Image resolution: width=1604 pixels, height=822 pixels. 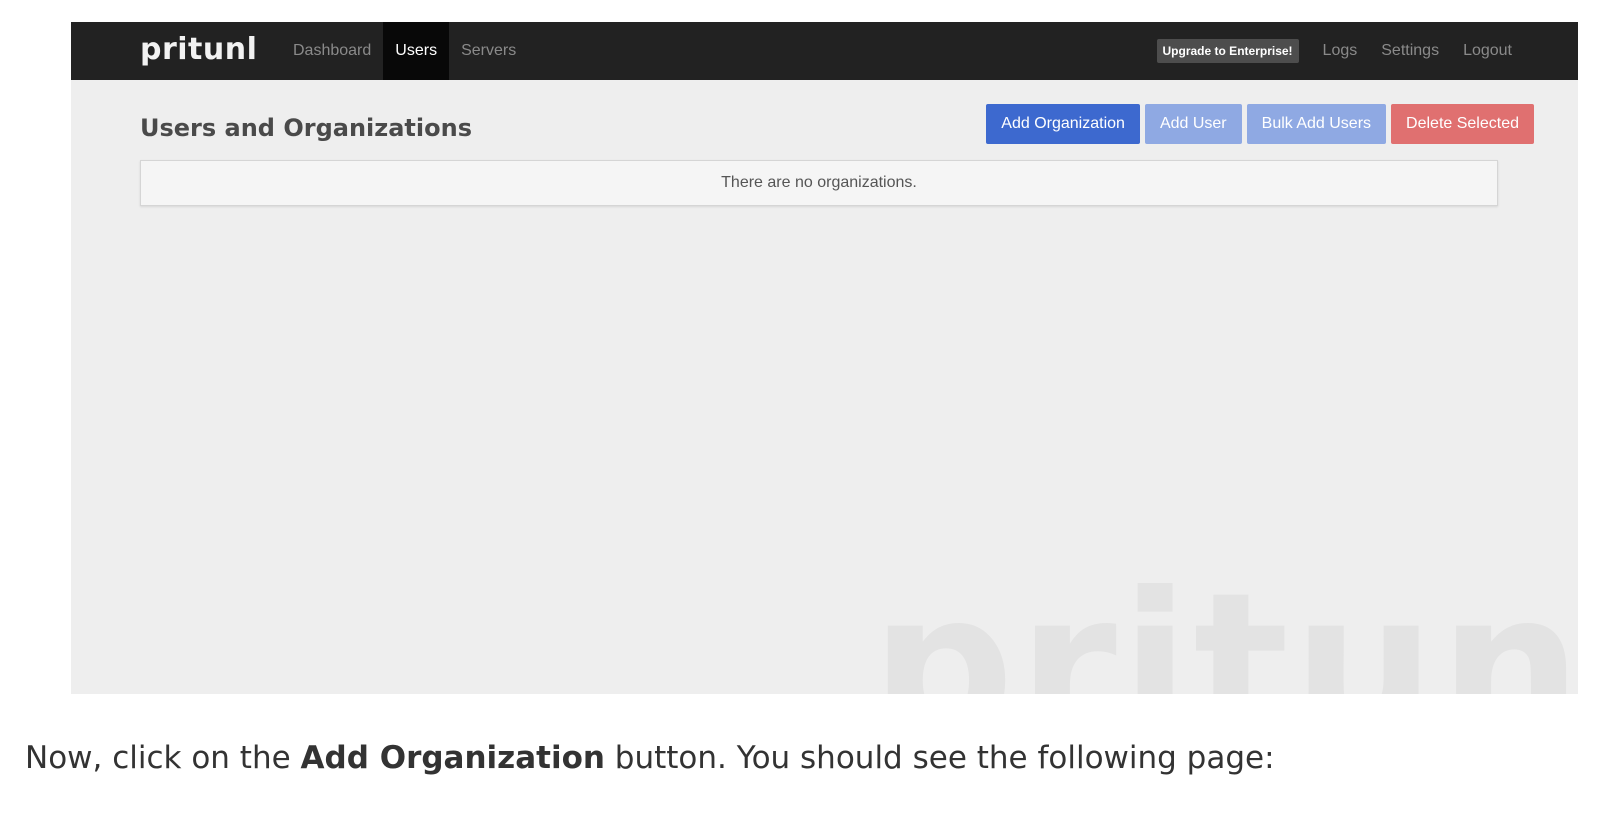 I want to click on nav-item-logout: Logout, so click(x=1487, y=51).